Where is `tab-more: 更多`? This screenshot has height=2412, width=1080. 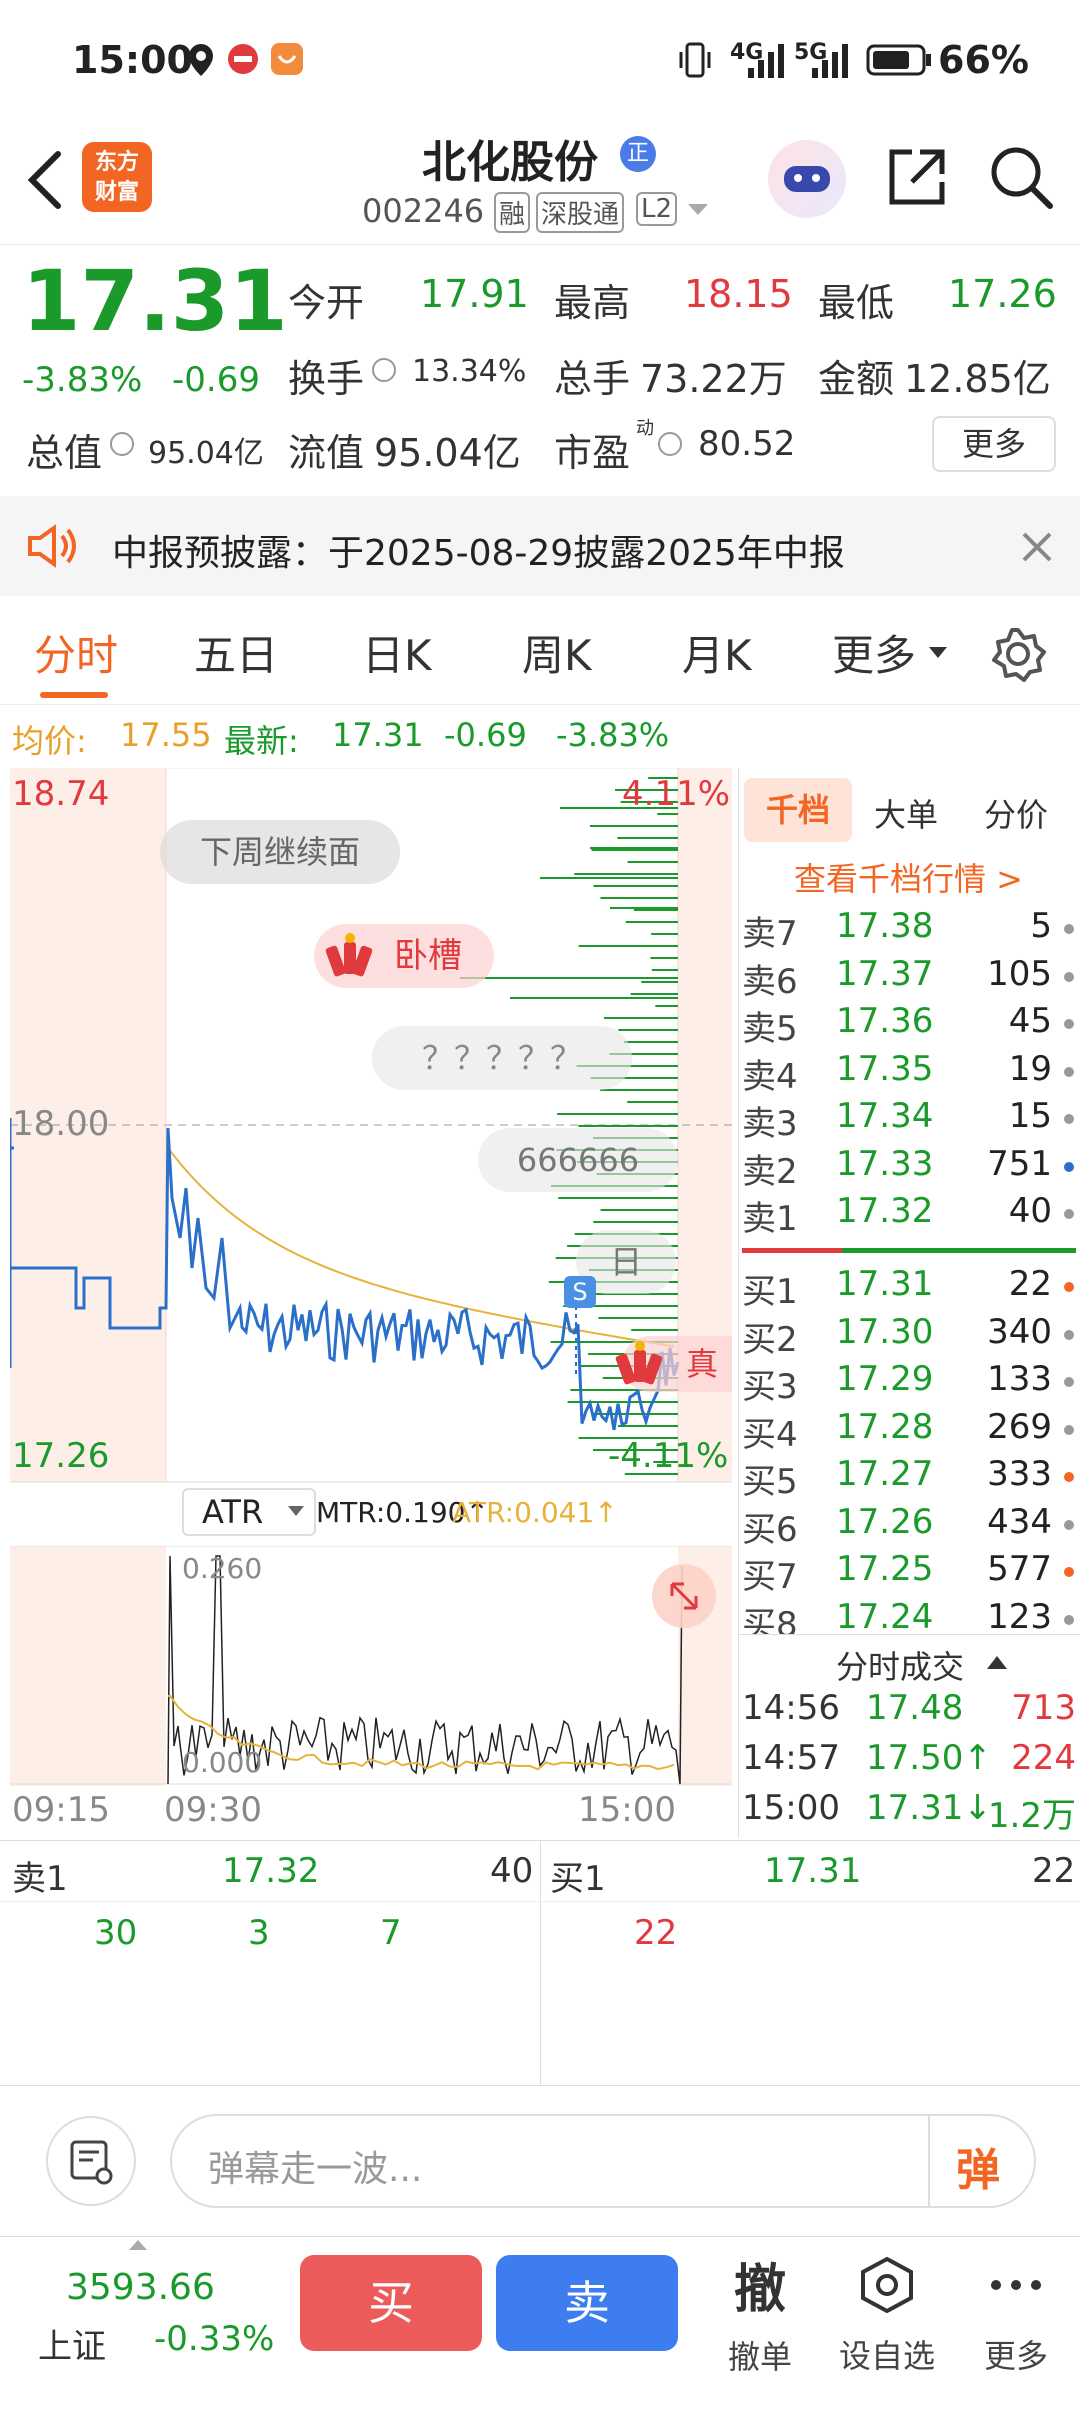 tab-more: 更多 is located at coordinates (874, 652).